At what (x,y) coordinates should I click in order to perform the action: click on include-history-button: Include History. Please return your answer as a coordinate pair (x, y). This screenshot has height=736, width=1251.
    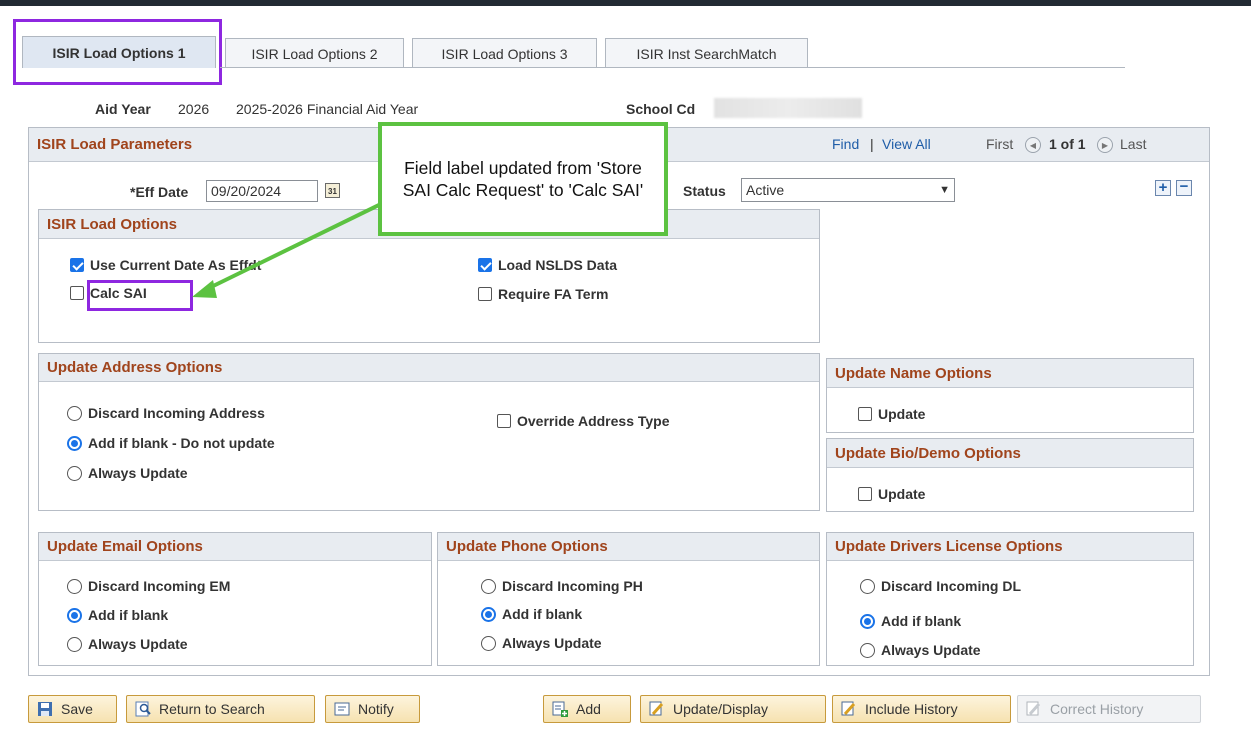
    Looking at the image, I should click on (921, 709).